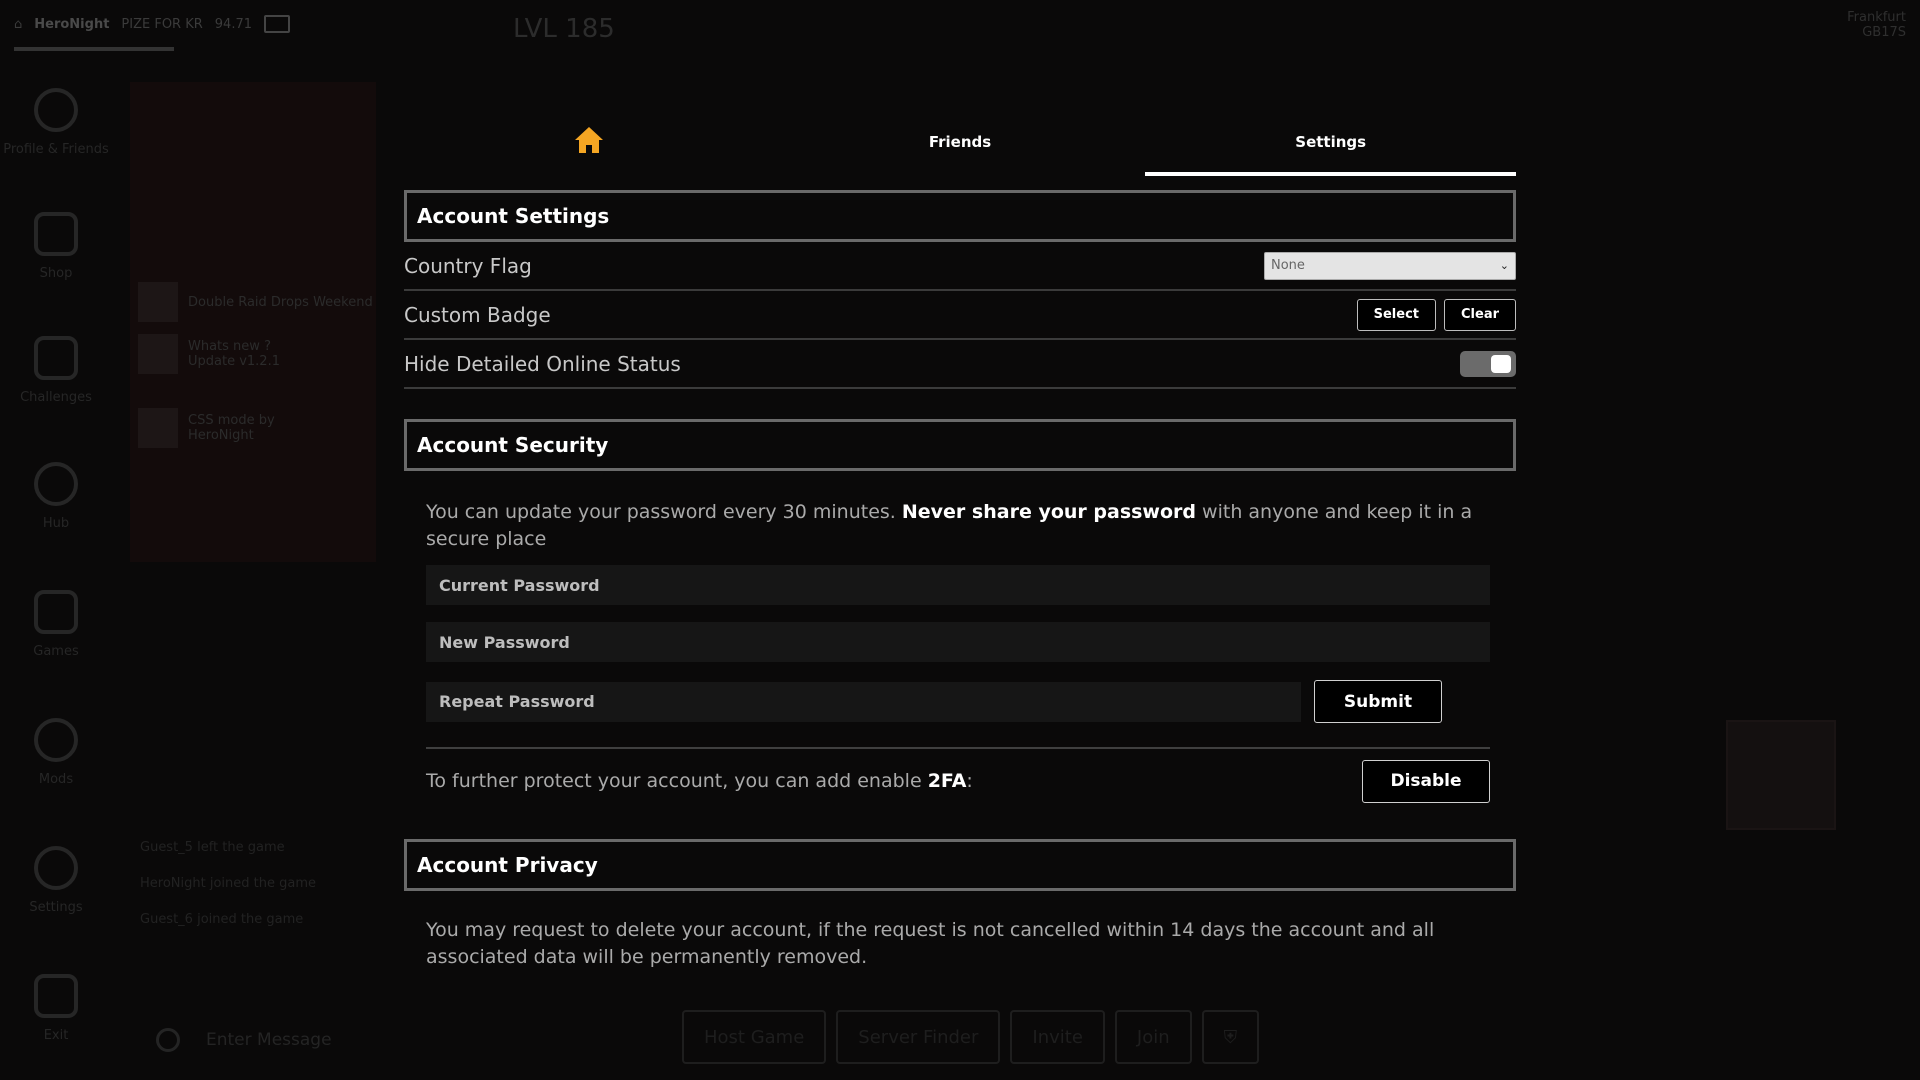 This screenshot has height=1080, width=1920. I want to click on tab-settings: Settings, so click(1330, 143).